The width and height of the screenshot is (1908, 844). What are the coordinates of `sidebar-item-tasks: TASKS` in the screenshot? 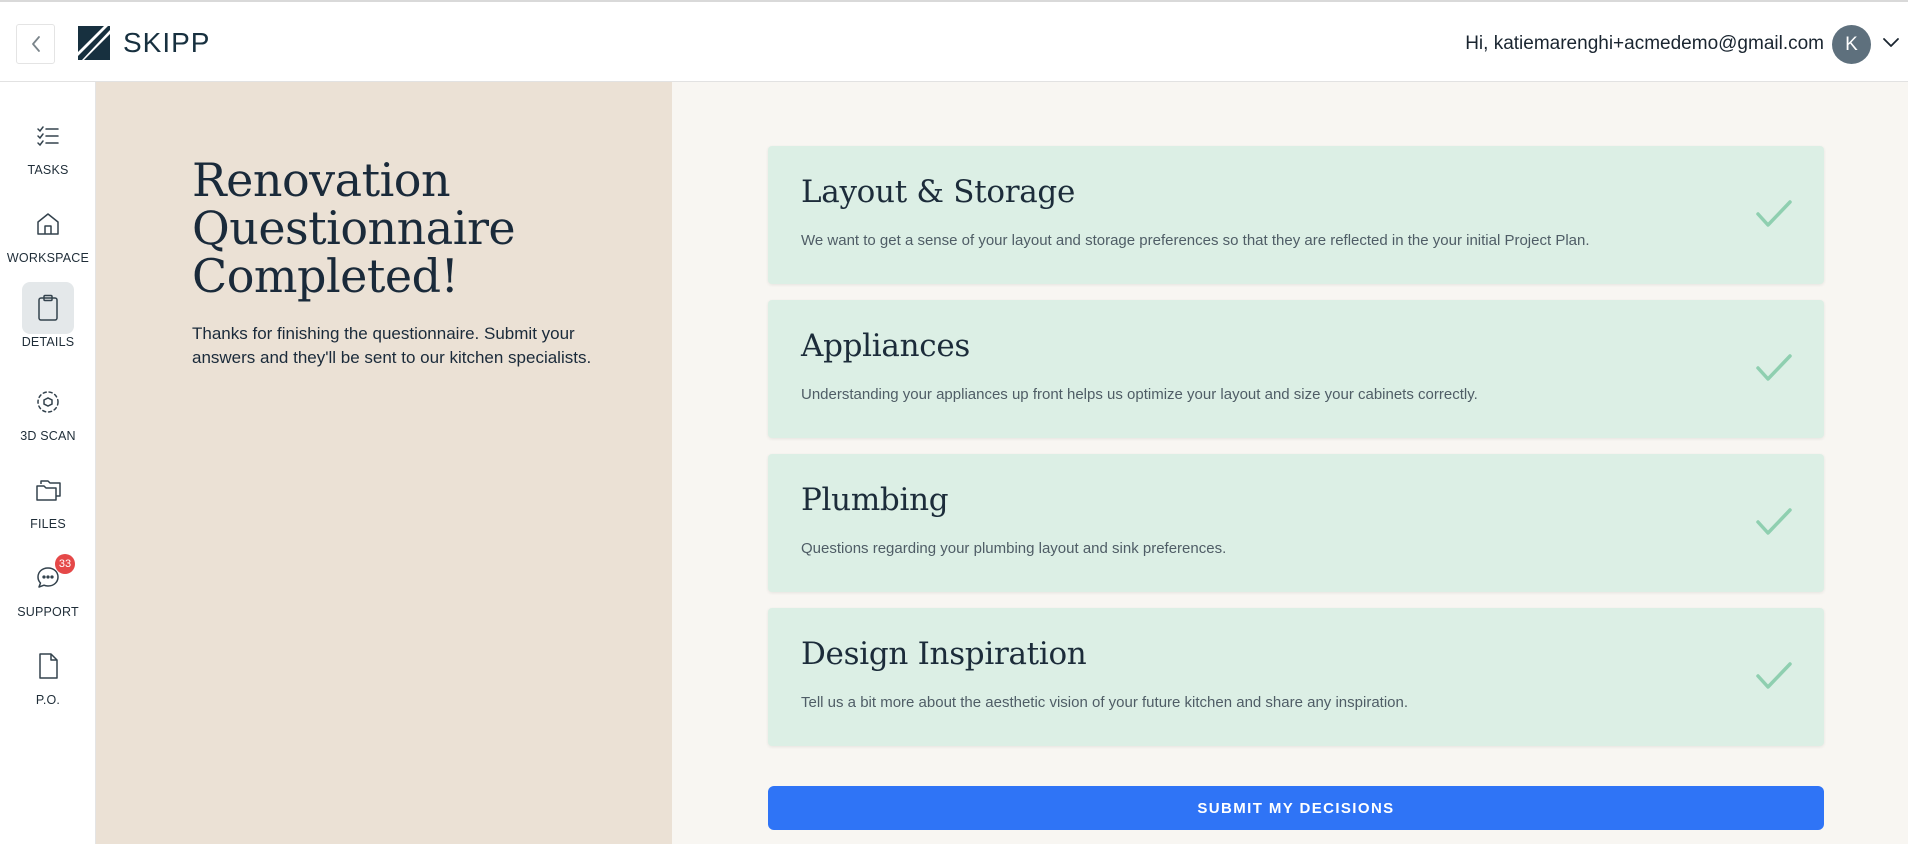 It's located at (48, 150).